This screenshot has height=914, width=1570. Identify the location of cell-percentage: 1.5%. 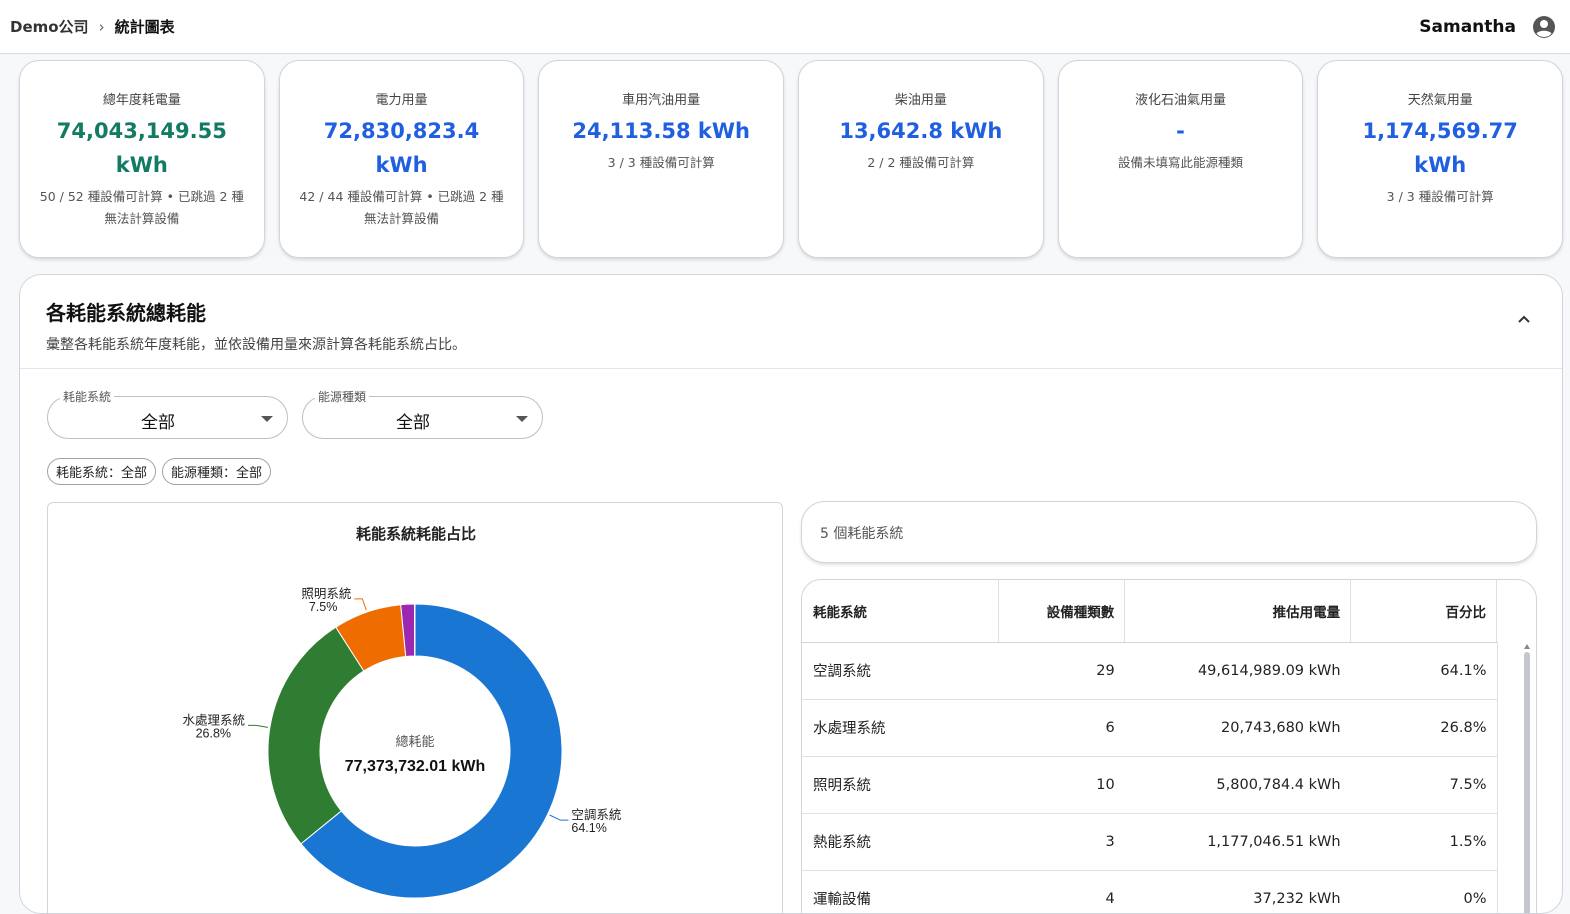
(1424, 841).